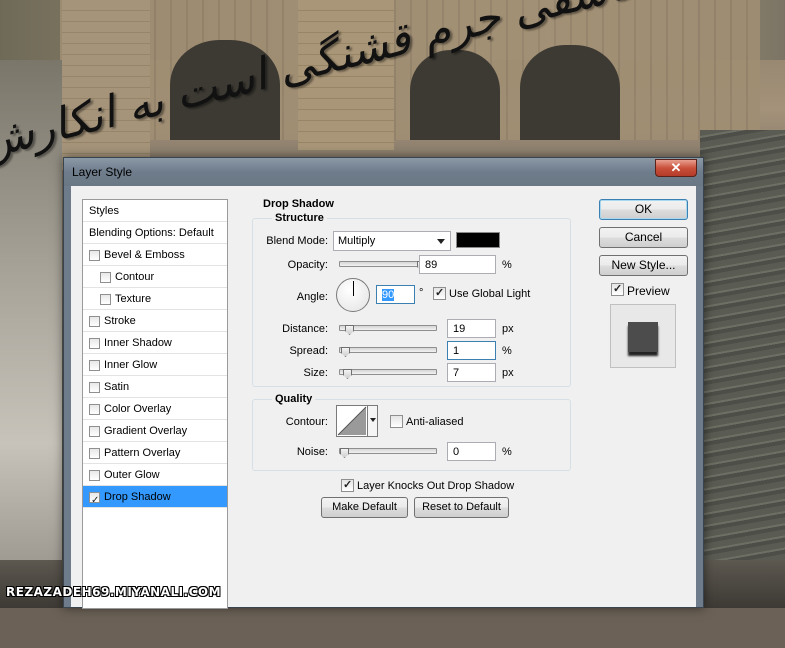 This screenshot has width=785, height=648. I want to click on styles-list-item: Gradient Overlay, so click(155, 431).